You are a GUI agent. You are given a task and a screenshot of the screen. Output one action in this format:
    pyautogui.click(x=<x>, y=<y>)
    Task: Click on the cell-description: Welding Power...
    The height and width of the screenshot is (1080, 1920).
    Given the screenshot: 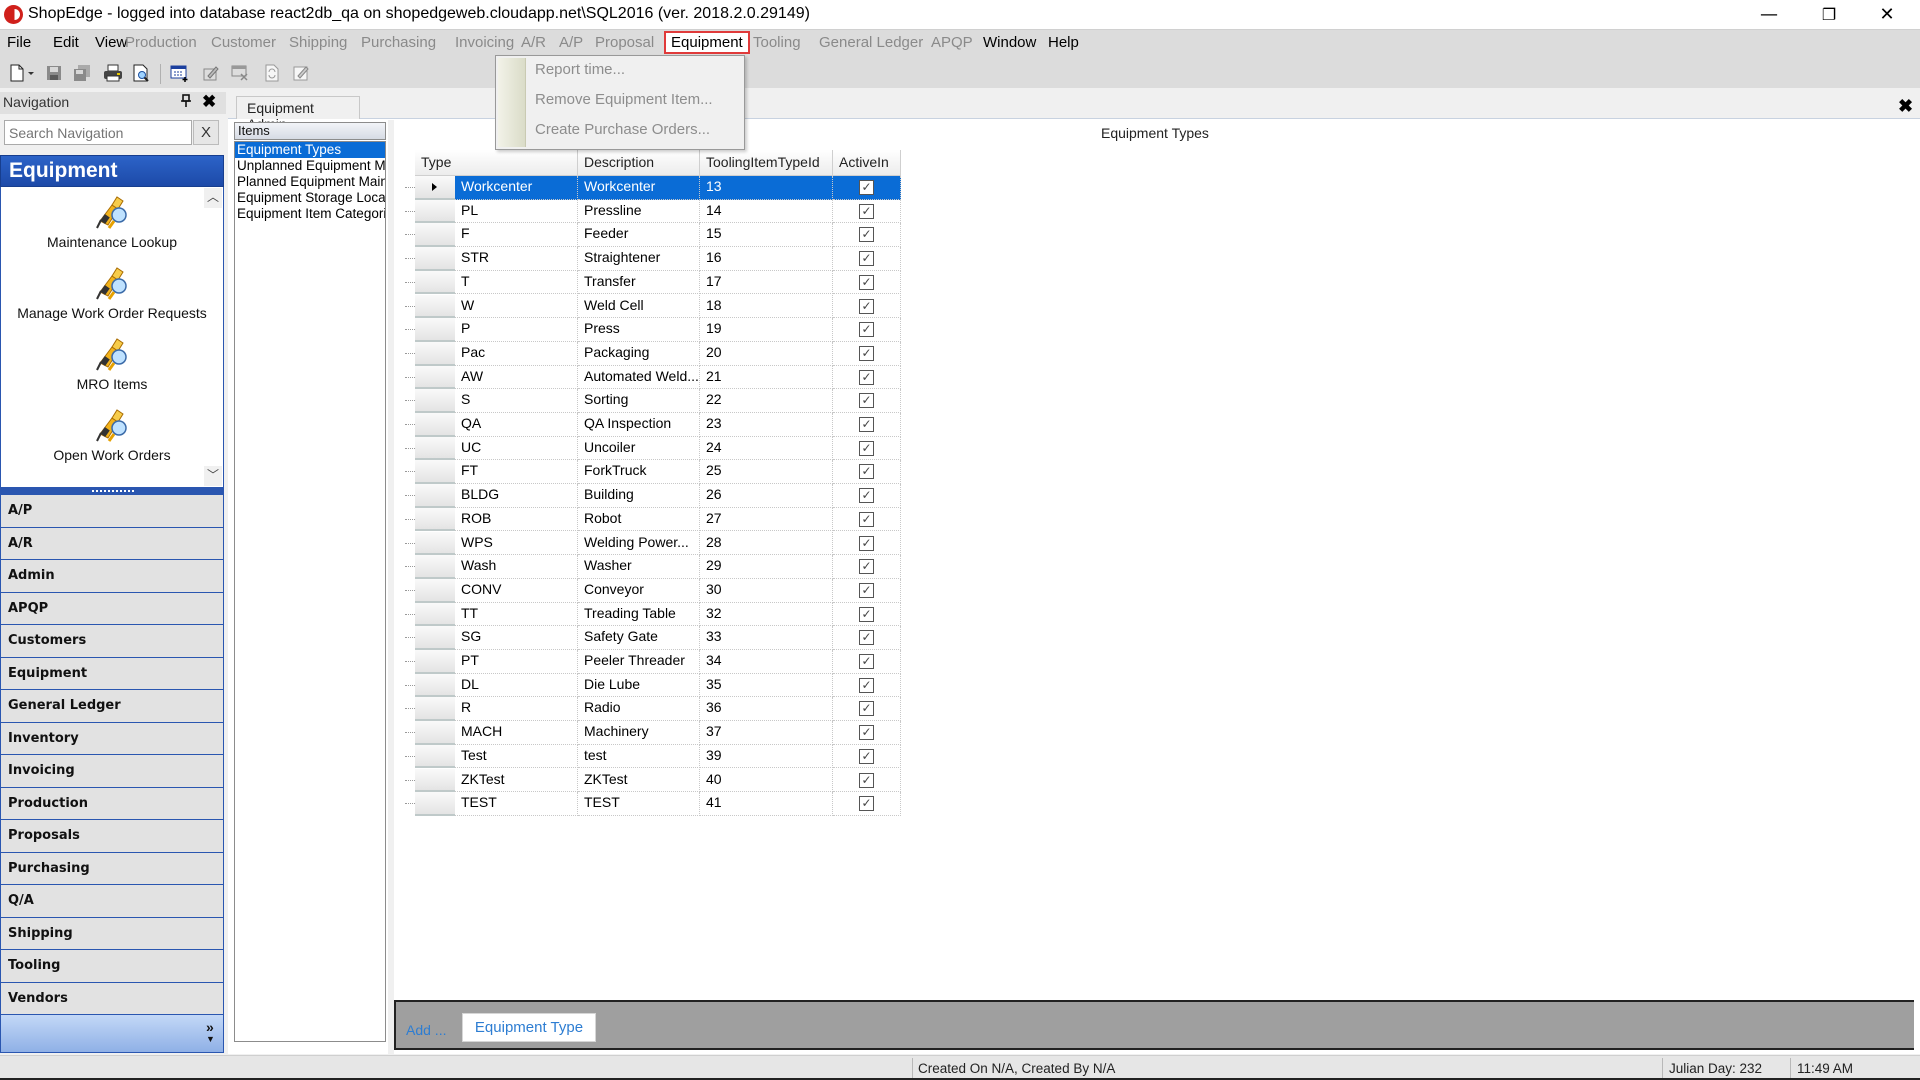 What is the action you would take?
    pyautogui.click(x=639, y=543)
    